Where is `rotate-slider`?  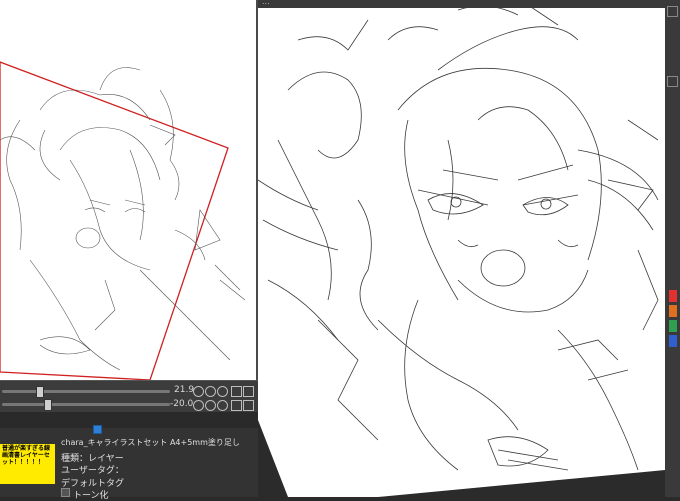
rotate-slider is located at coordinates (86, 391).